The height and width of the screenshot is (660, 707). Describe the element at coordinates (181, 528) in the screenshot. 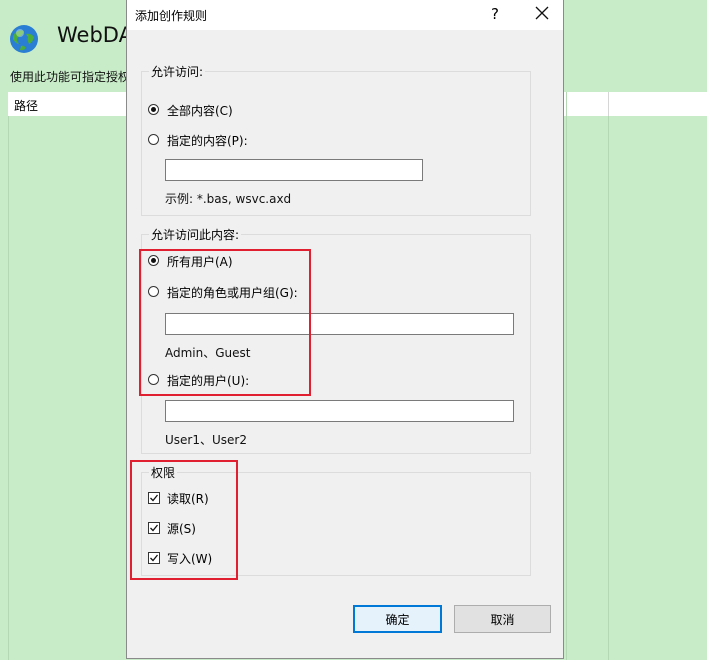

I see `source-label: 源(S)` at that location.